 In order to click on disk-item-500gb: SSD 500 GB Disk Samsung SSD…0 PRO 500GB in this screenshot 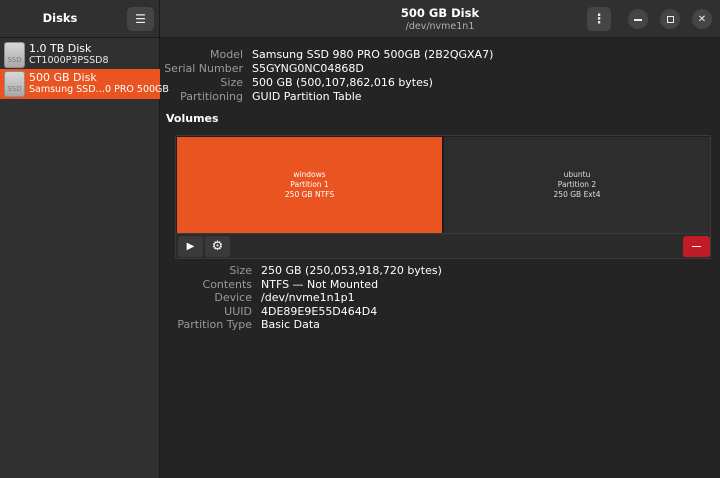, I will do `click(84, 84)`.